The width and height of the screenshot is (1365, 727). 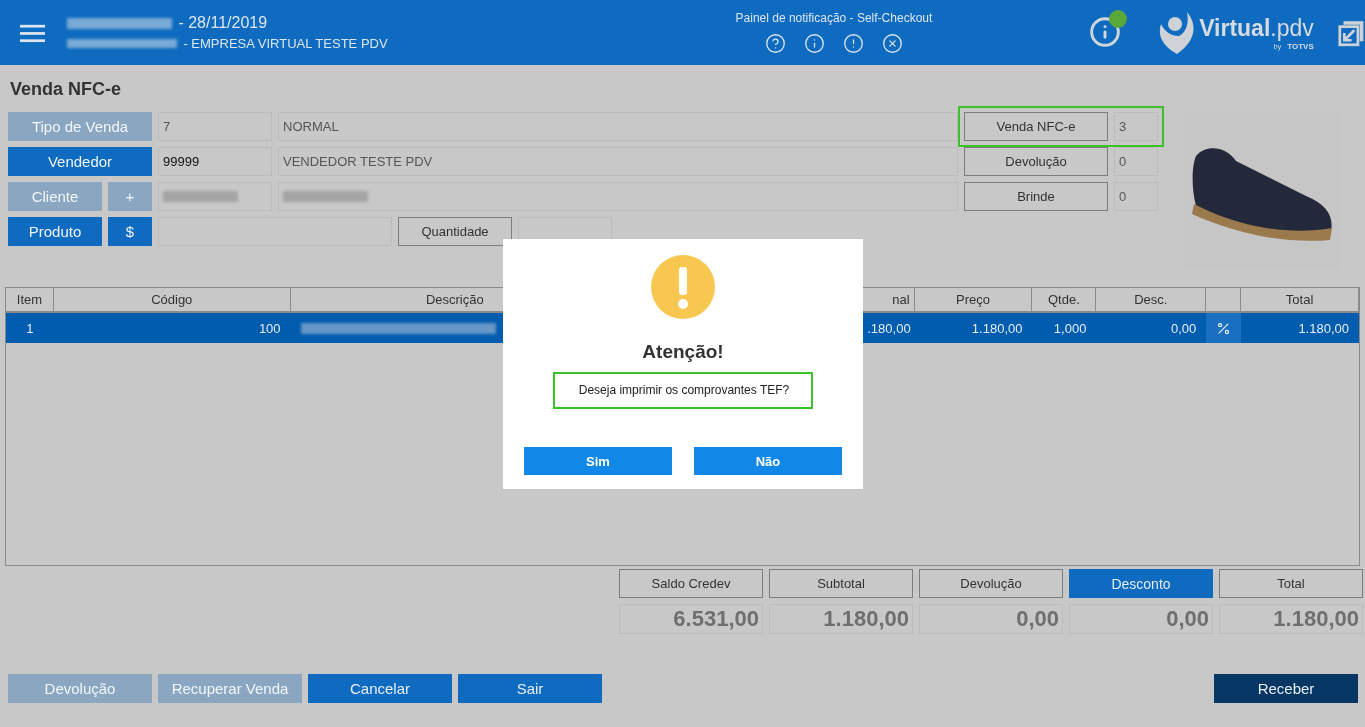 I want to click on column-header: Total, so click(x=1300, y=299).